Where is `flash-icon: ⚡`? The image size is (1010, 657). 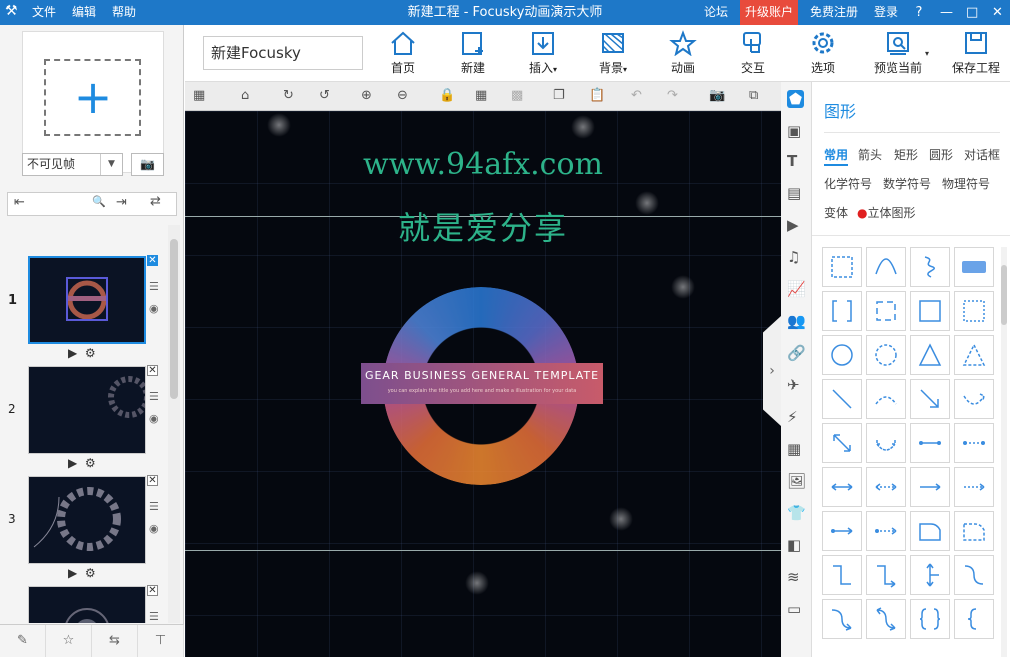
flash-icon: ⚡ is located at coordinates (792, 417).